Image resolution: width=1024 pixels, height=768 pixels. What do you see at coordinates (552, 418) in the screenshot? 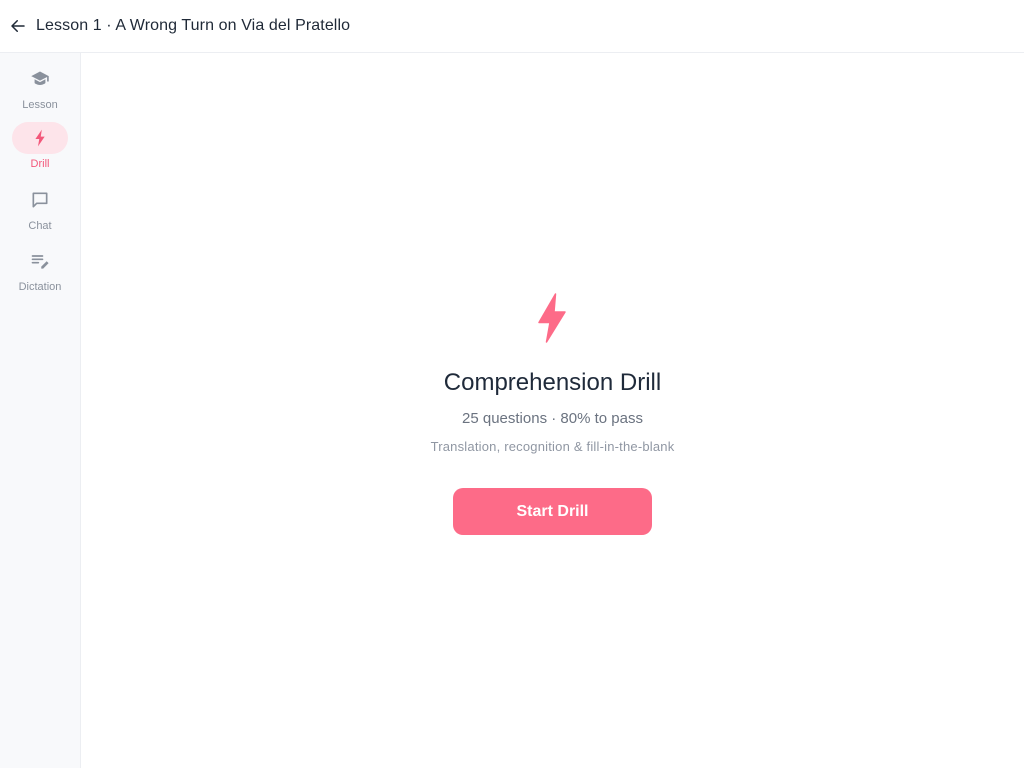
I see `drill-meta: 25 questions · 80% to pass` at bounding box center [552, 418].